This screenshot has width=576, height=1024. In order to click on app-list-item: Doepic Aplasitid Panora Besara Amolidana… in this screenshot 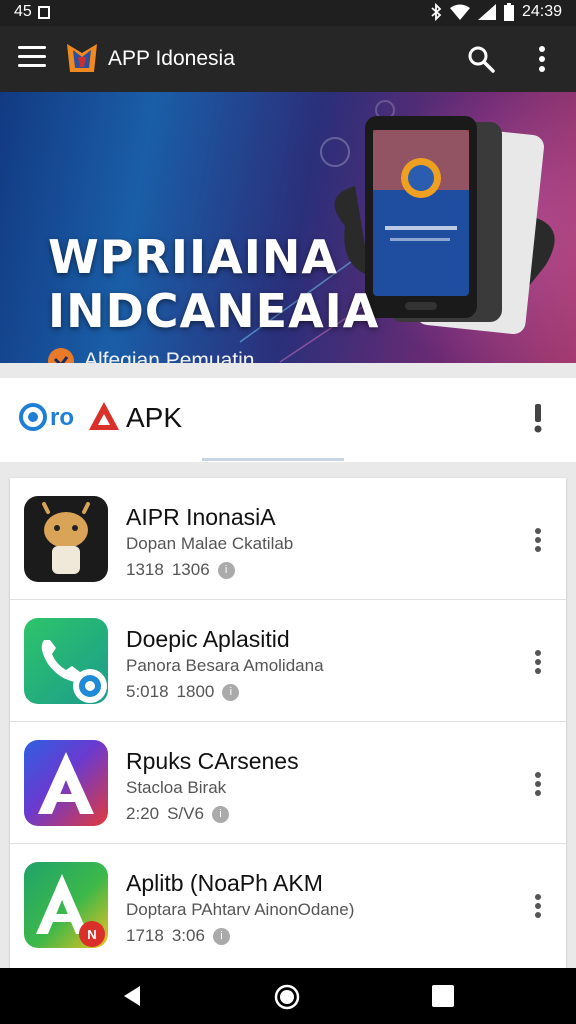, I will do `click(288, 661)`.